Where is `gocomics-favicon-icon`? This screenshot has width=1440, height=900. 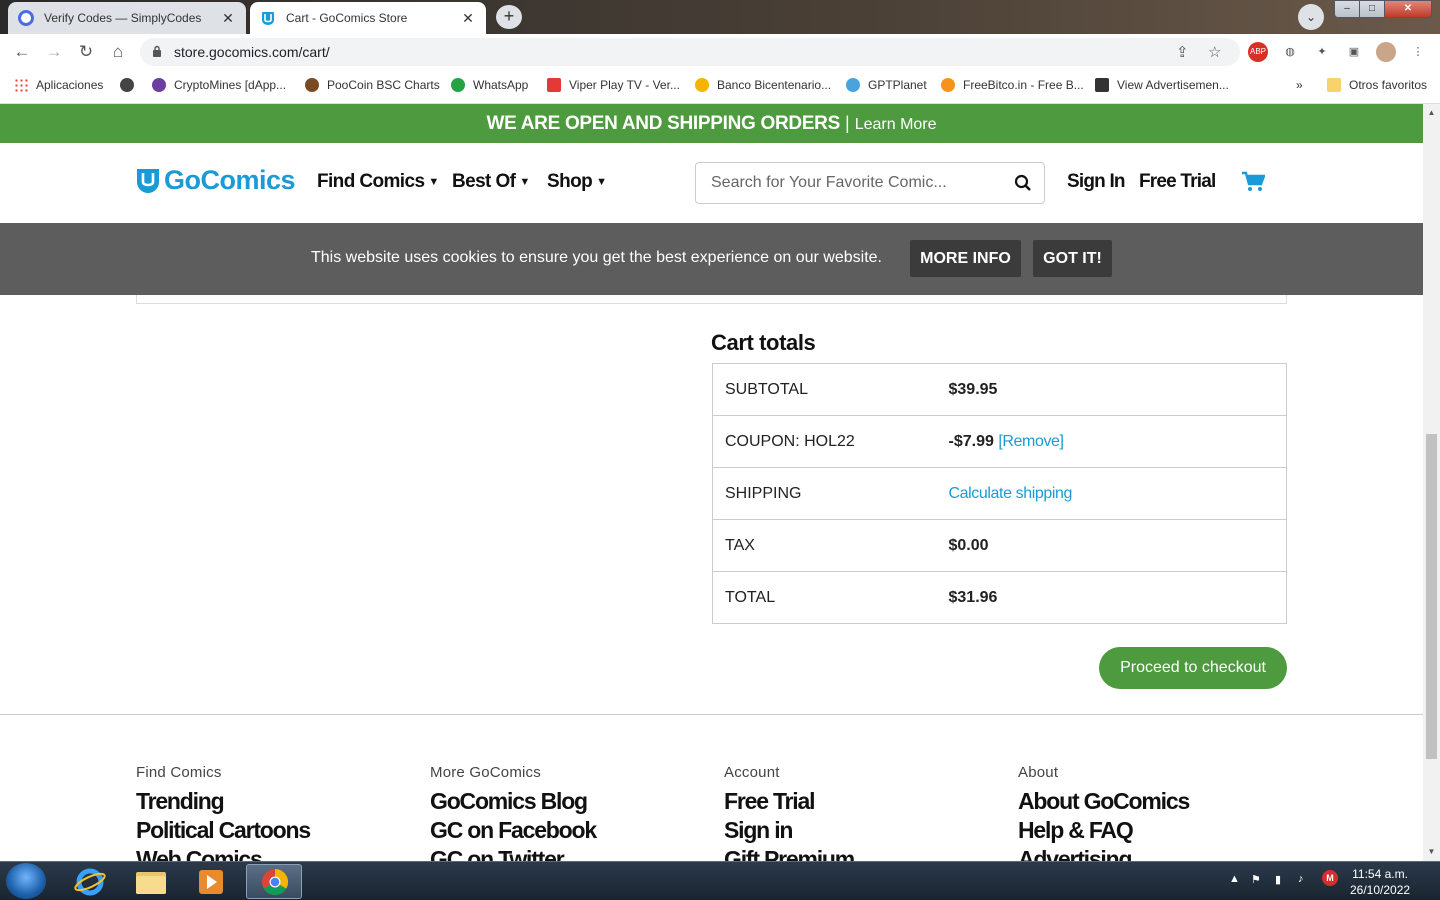 gocomics-favicon-icon is located at coordinates (268, 18).